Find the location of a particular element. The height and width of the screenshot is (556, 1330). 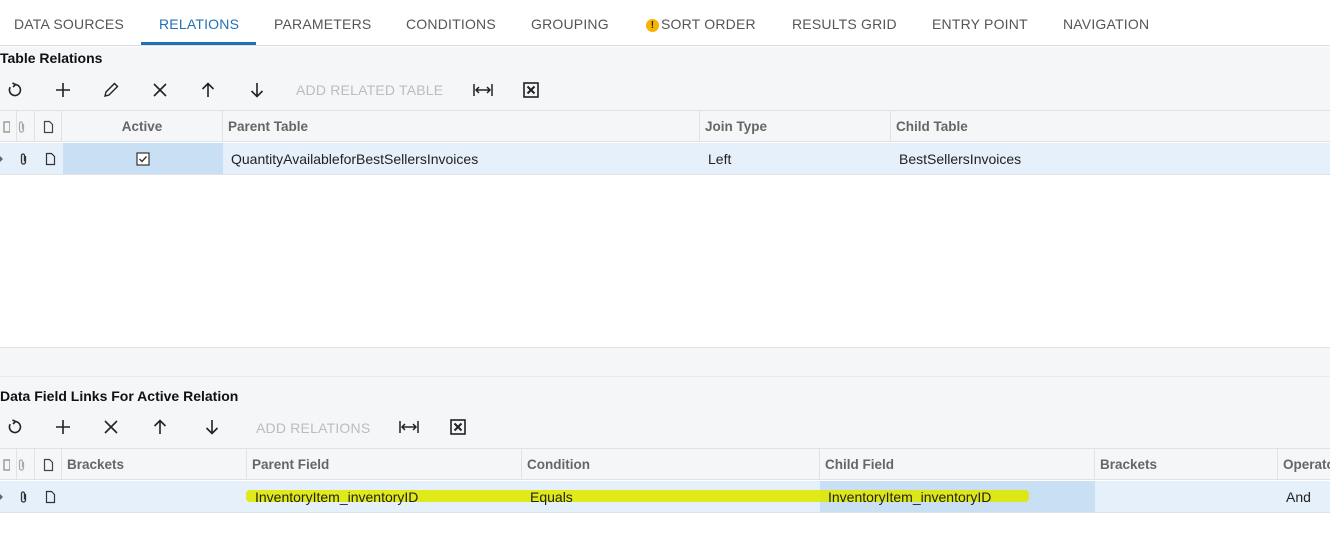

links-fit-width-button is located at coordinates (409, 427).